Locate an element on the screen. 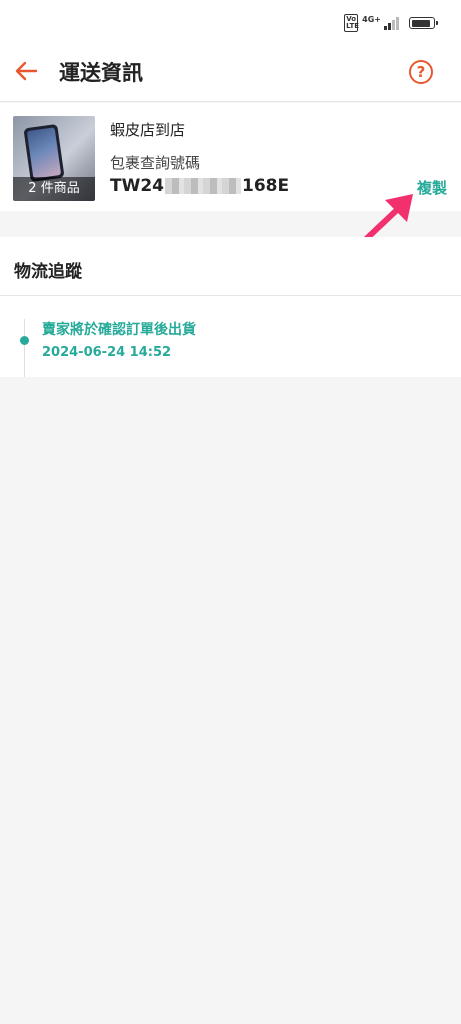 Image resolution: width=461 pixels, height=1024 pixels. timeline-dot is located at coordinates (24, 340).